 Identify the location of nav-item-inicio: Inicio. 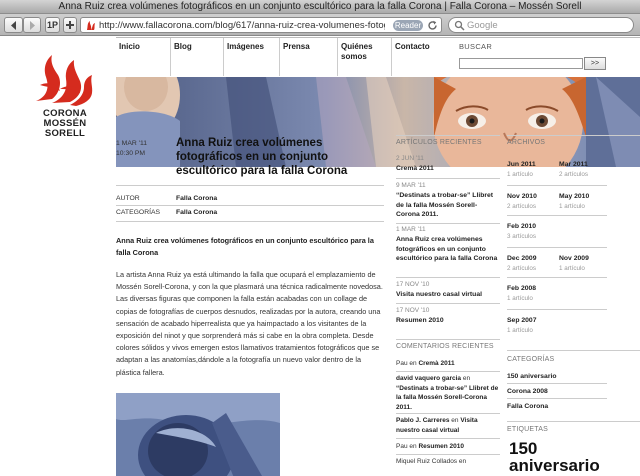
(129, 47).